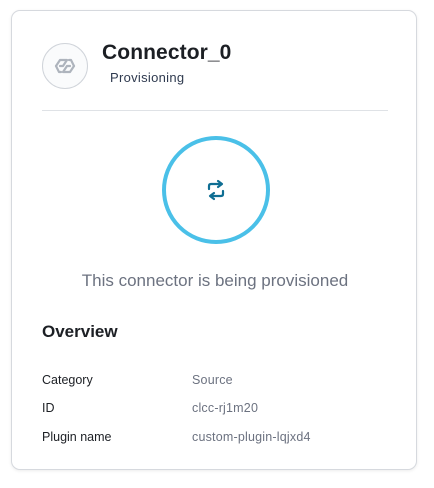  I want to click on chain-link-icon, so click(65, 66).